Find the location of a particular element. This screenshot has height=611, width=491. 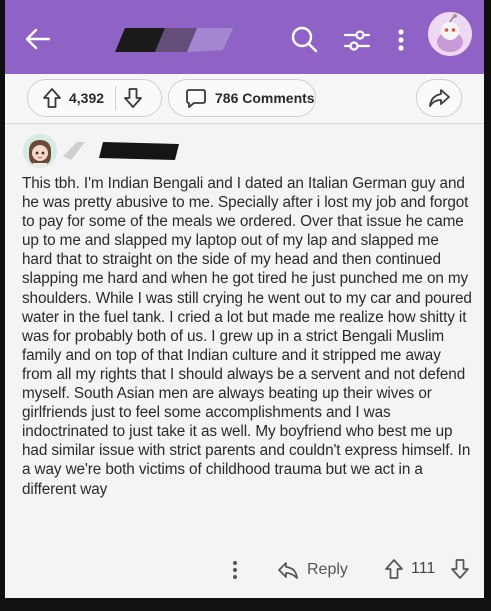

share-arrow-icon is located at coordinates (439, 98).